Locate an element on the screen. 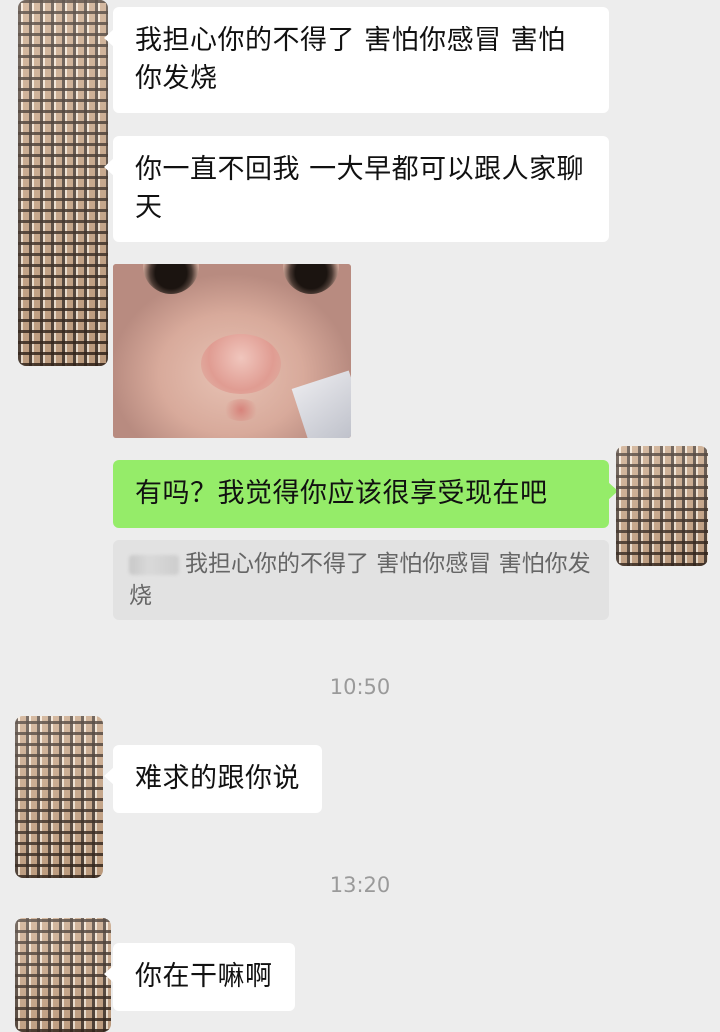 This screenshot has width=720, height=1032. message-text: 我担心你的不得了 害怕你感冒 害怕你发烧 is located at coordinates (350, 59).